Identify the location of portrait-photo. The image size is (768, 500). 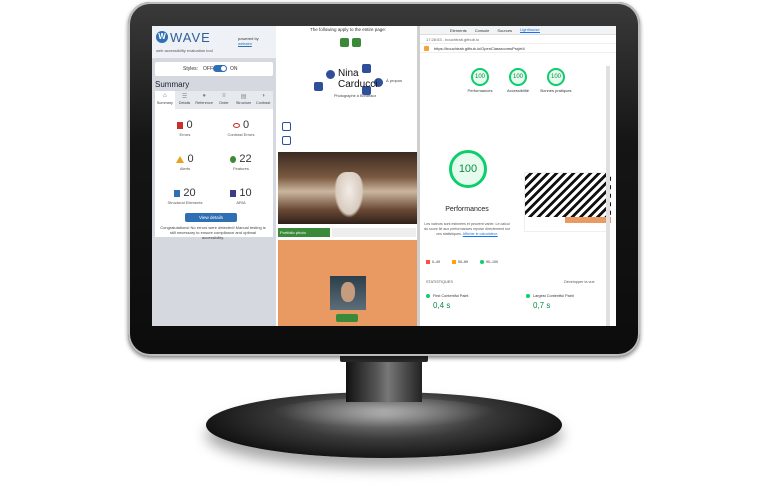
(348, 293).